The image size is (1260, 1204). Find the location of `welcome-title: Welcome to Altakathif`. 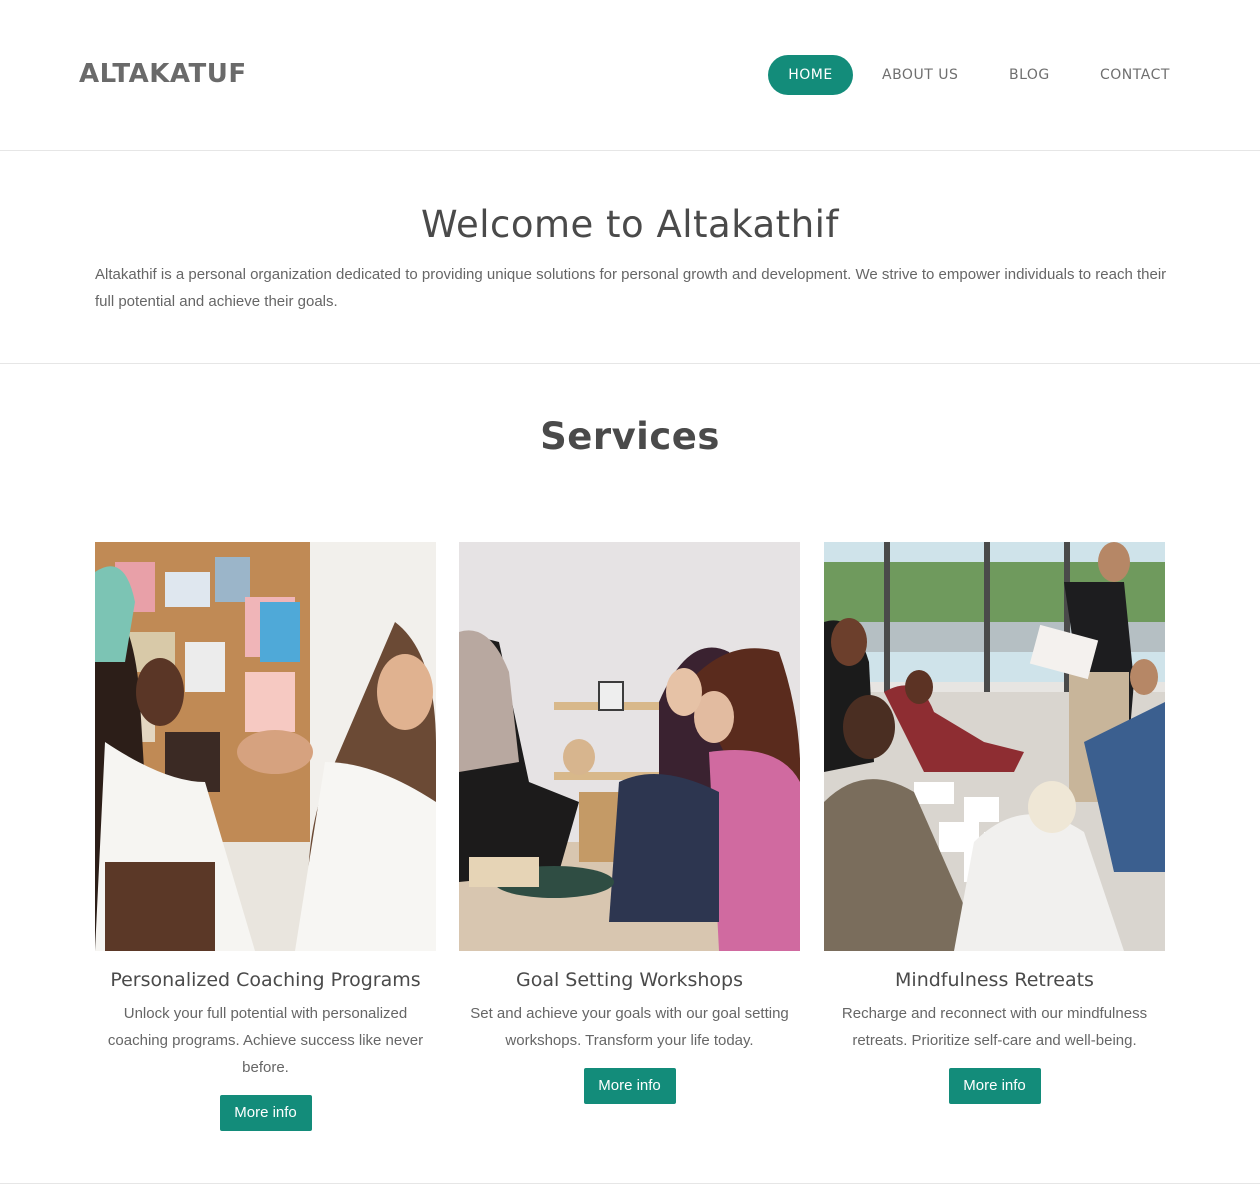

welcome-title: Welcome to Altakathif is located at coordinates (630, 224).